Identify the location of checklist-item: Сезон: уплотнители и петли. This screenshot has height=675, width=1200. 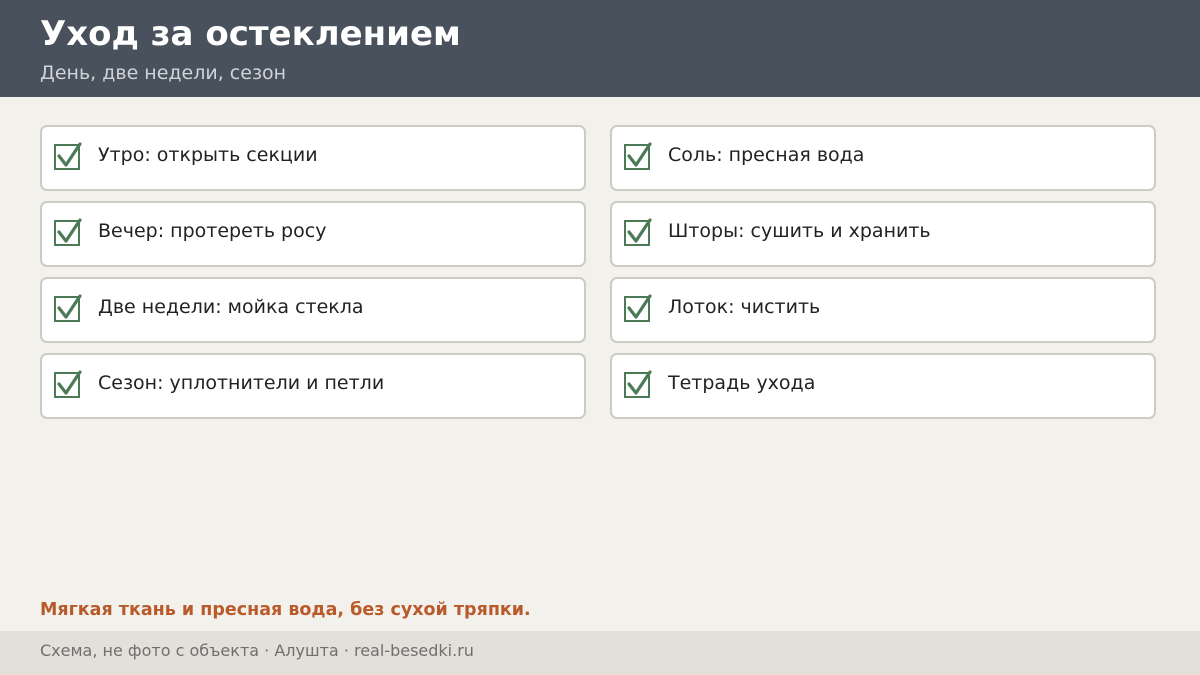
(313, 386).